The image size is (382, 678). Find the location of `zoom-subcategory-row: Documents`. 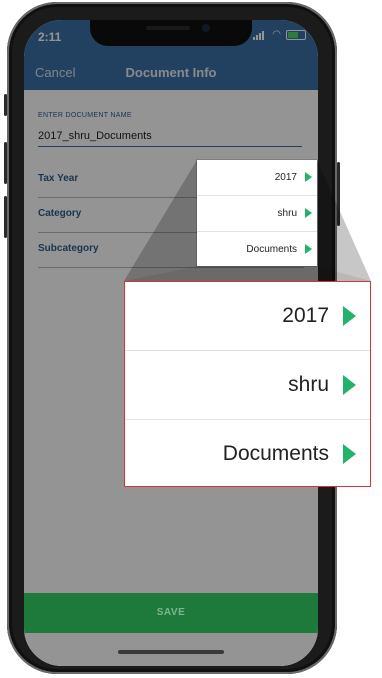

zoom-subcategory-row: Documents is located at coordinates (247, 454).